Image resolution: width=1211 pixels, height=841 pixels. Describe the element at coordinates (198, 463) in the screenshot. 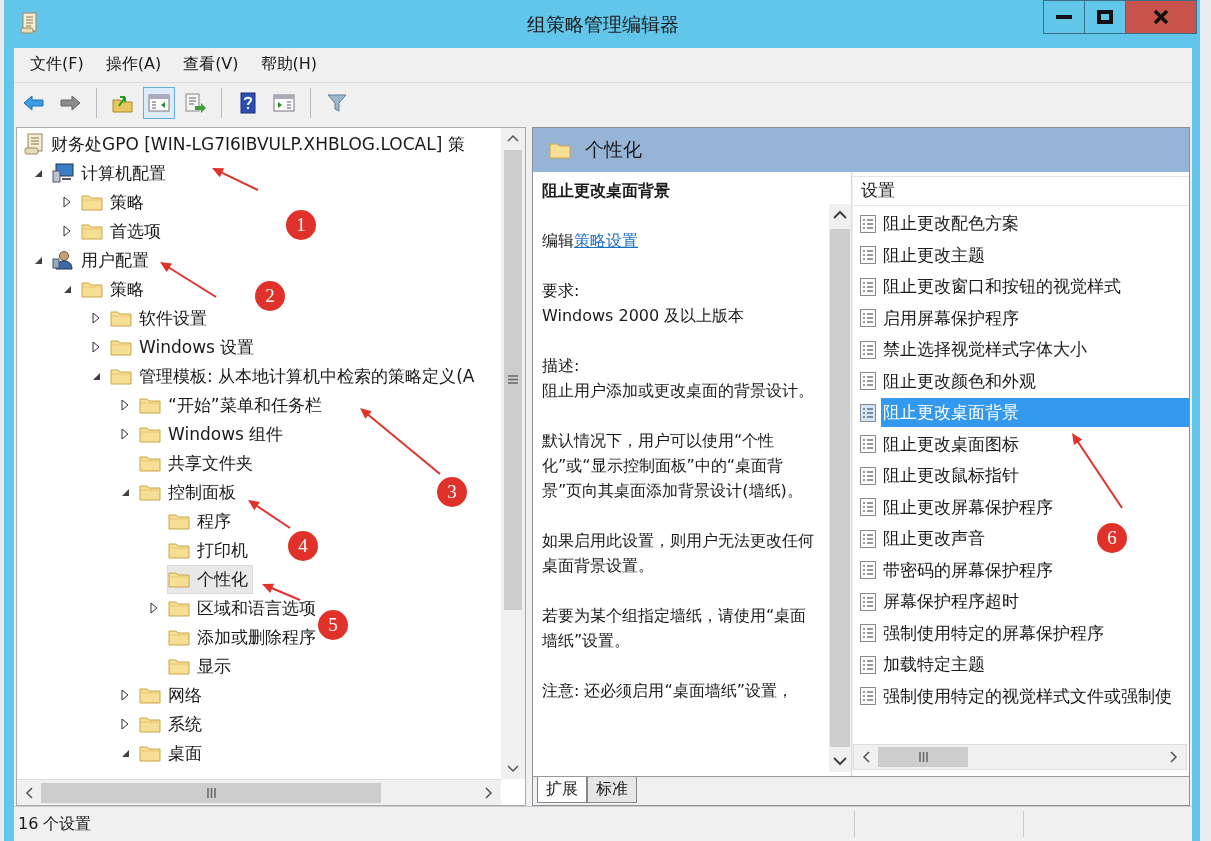

I see `tree-item: 共享文件夹` at that location.